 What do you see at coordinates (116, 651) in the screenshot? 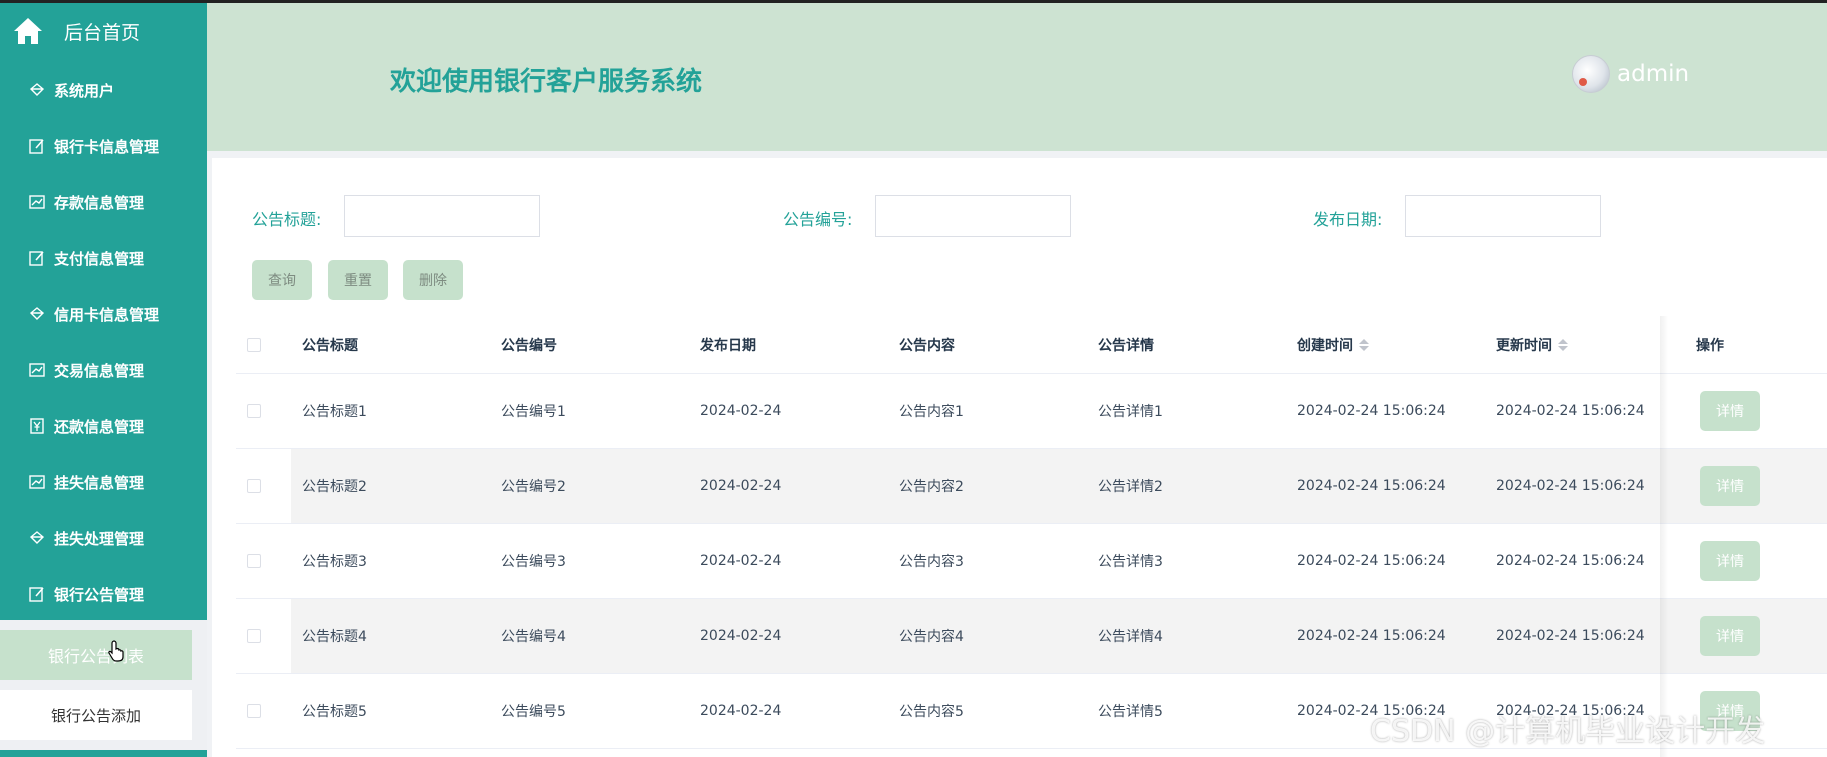
I see `mouse-cursor-icon` at bounding box center [116, 651].